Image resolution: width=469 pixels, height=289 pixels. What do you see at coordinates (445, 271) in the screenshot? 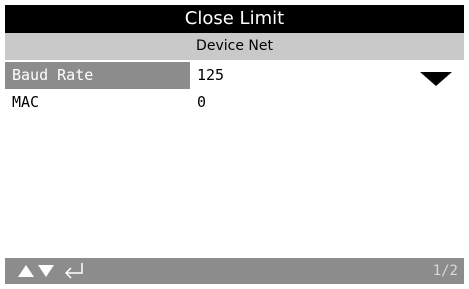
I see `page-indicator: 1/2` at bounding box center [445, 271].